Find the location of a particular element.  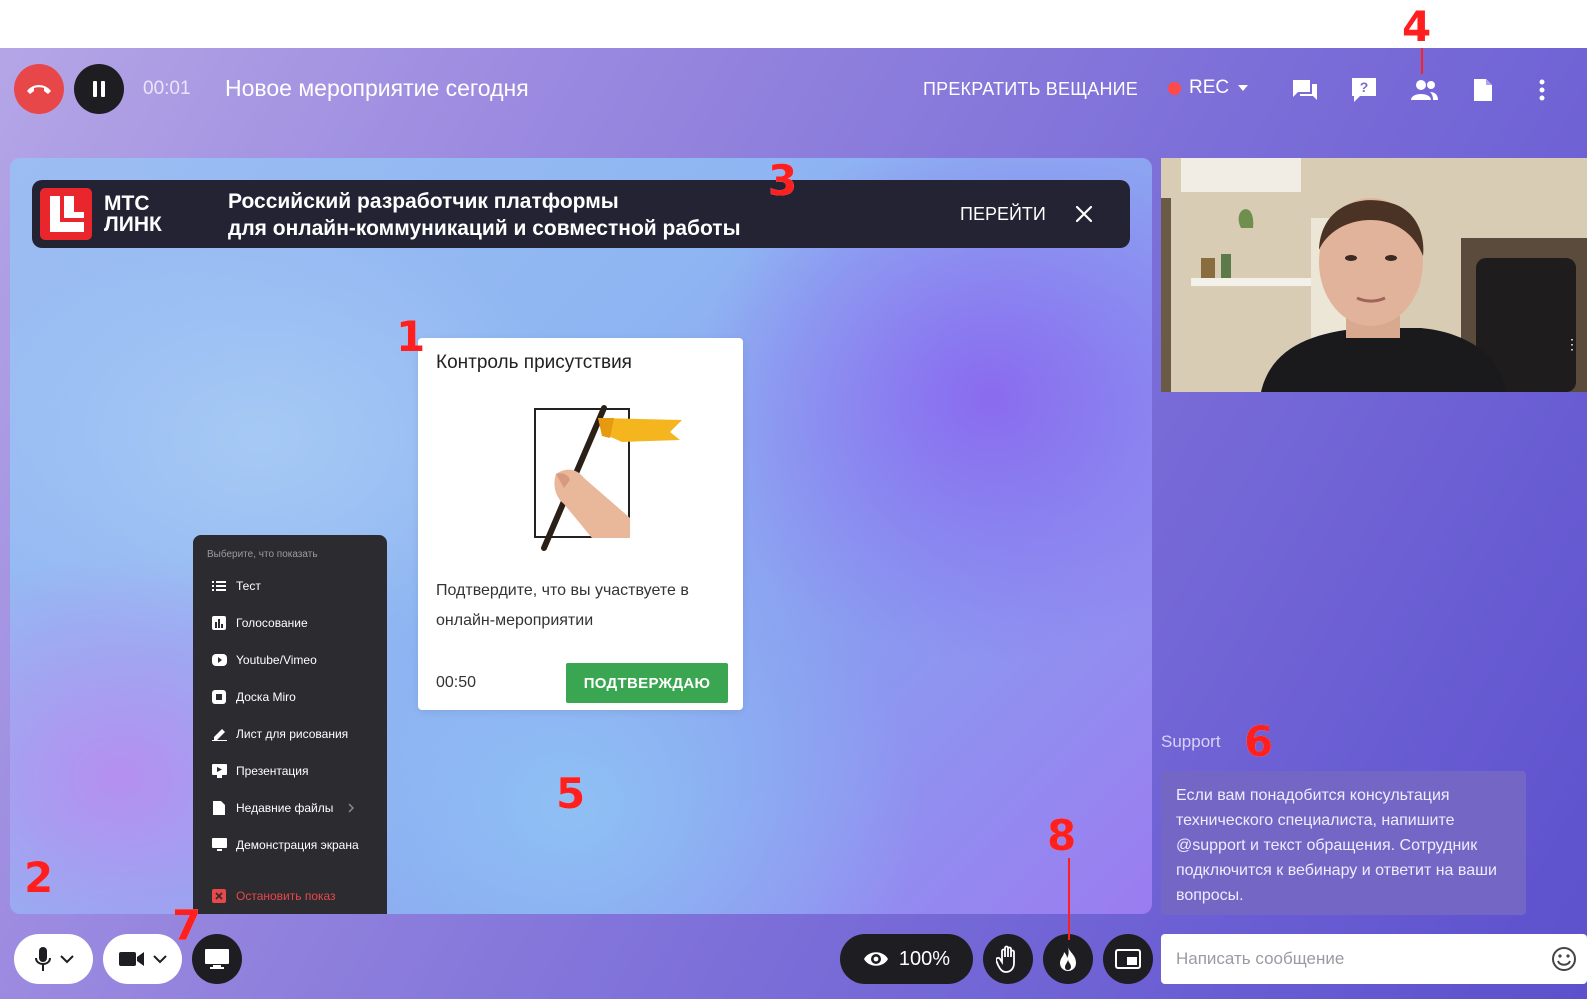

raise-hand-button is located at coordinates (1008, 959).